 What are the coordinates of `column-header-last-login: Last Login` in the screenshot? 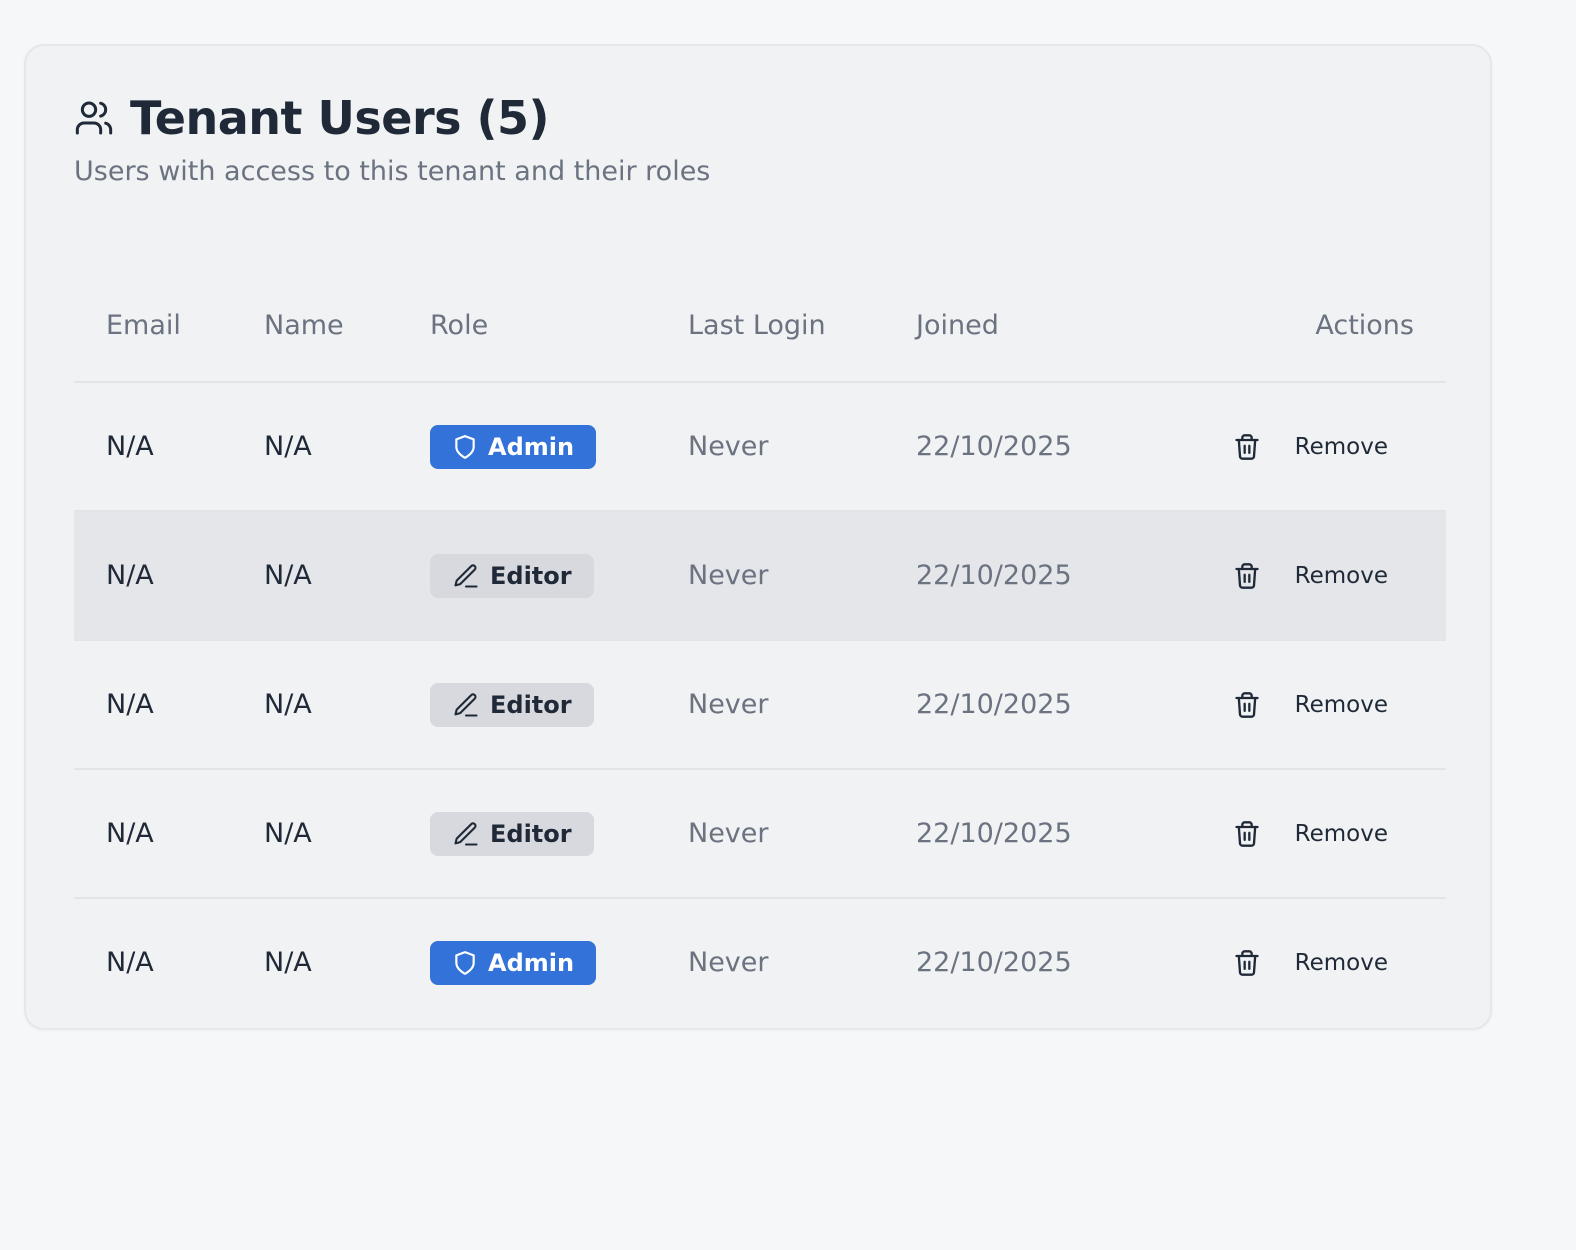 It's located at (802, 326).